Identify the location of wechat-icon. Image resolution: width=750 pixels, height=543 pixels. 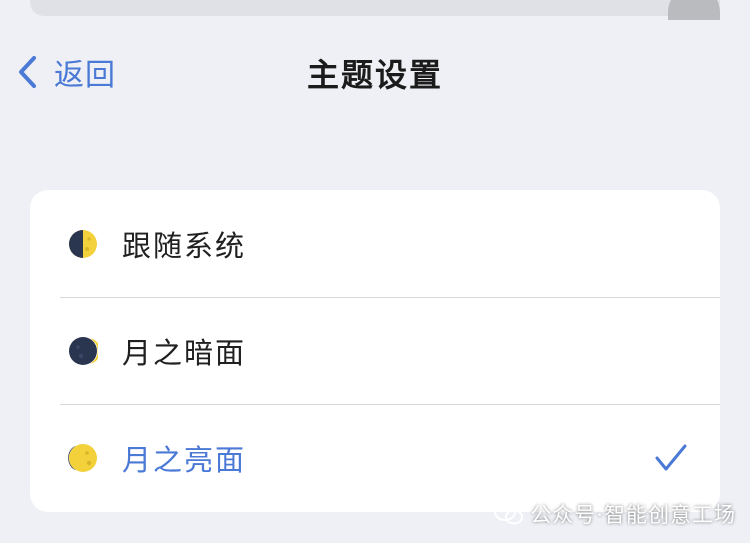
(509, 514).